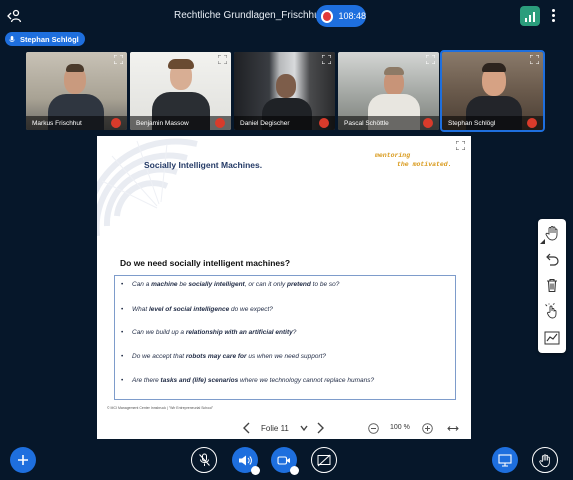 The height and width of the screenshot is (480, 573). What do you see at coordinates (552, 233) in the screenshot?
I see `hand-icon` at bounding box center [552, 233].